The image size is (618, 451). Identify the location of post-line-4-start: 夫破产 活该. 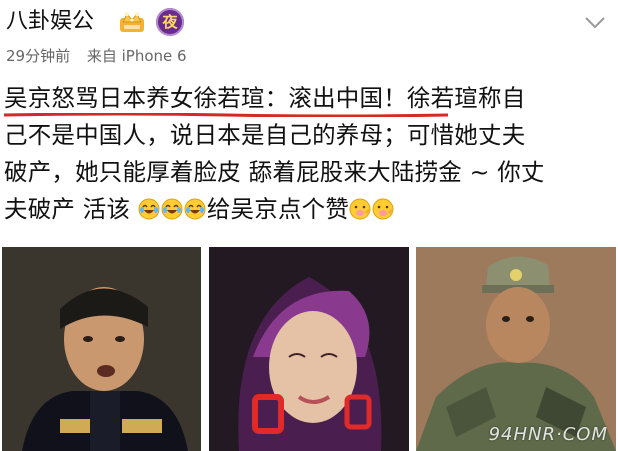
(67, 209).